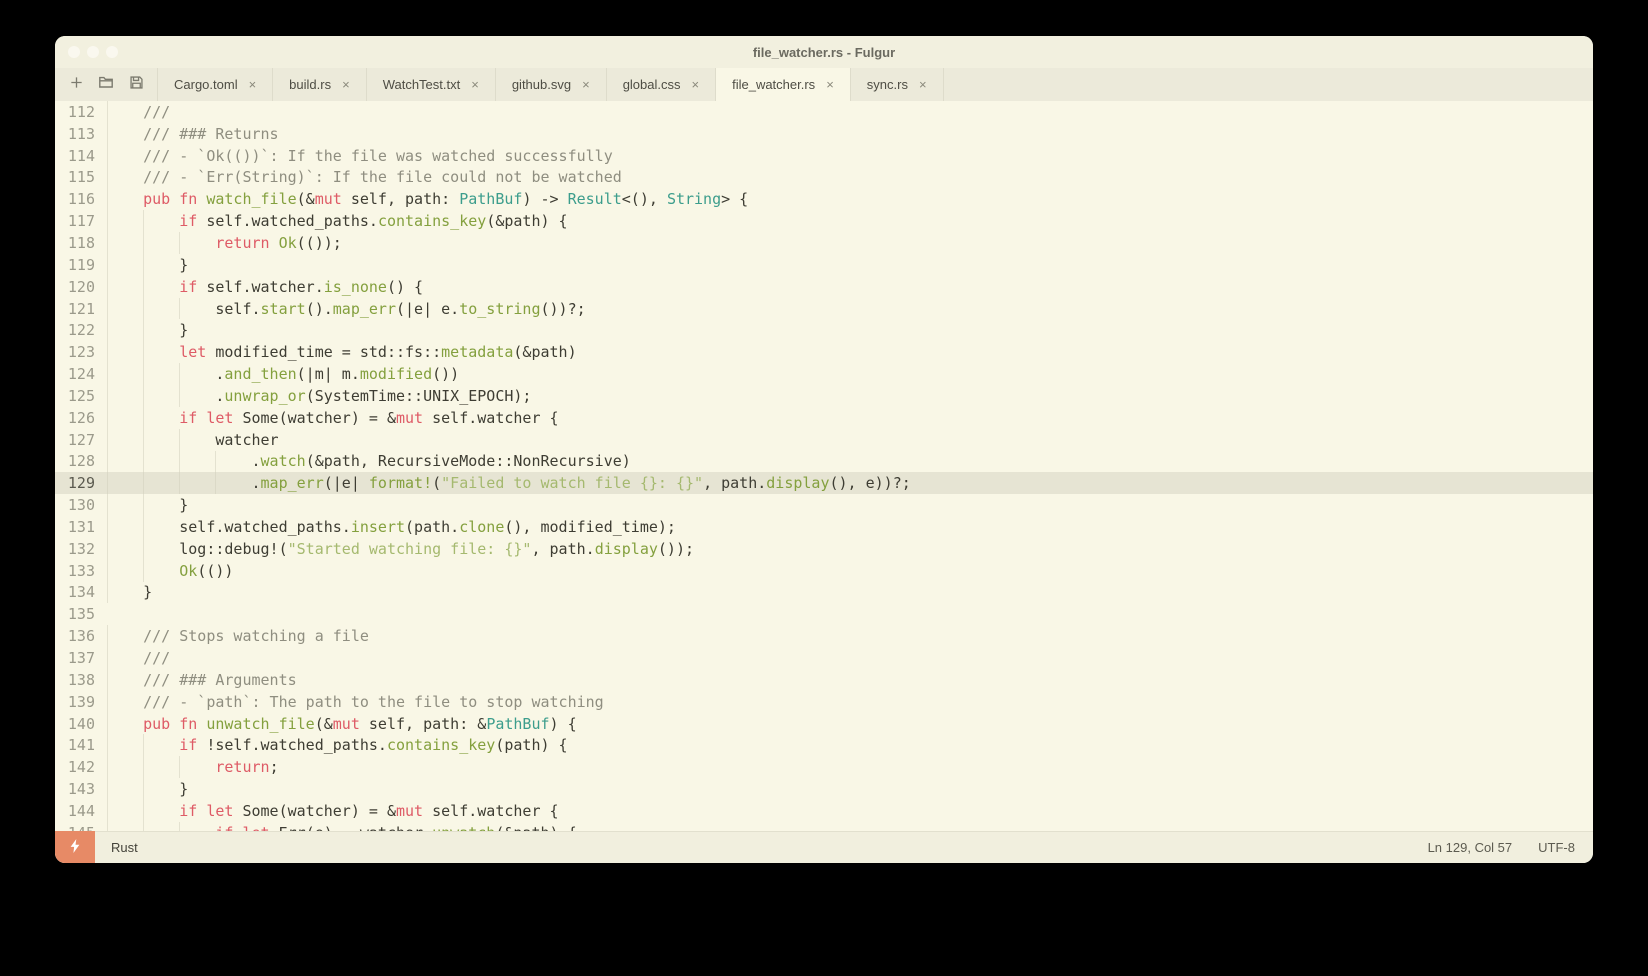 The height and width of the screenshot is (976, 1648). Describe the element at coordinates (81, 417) in the screenshot. I see `line-number: 126` at that location.